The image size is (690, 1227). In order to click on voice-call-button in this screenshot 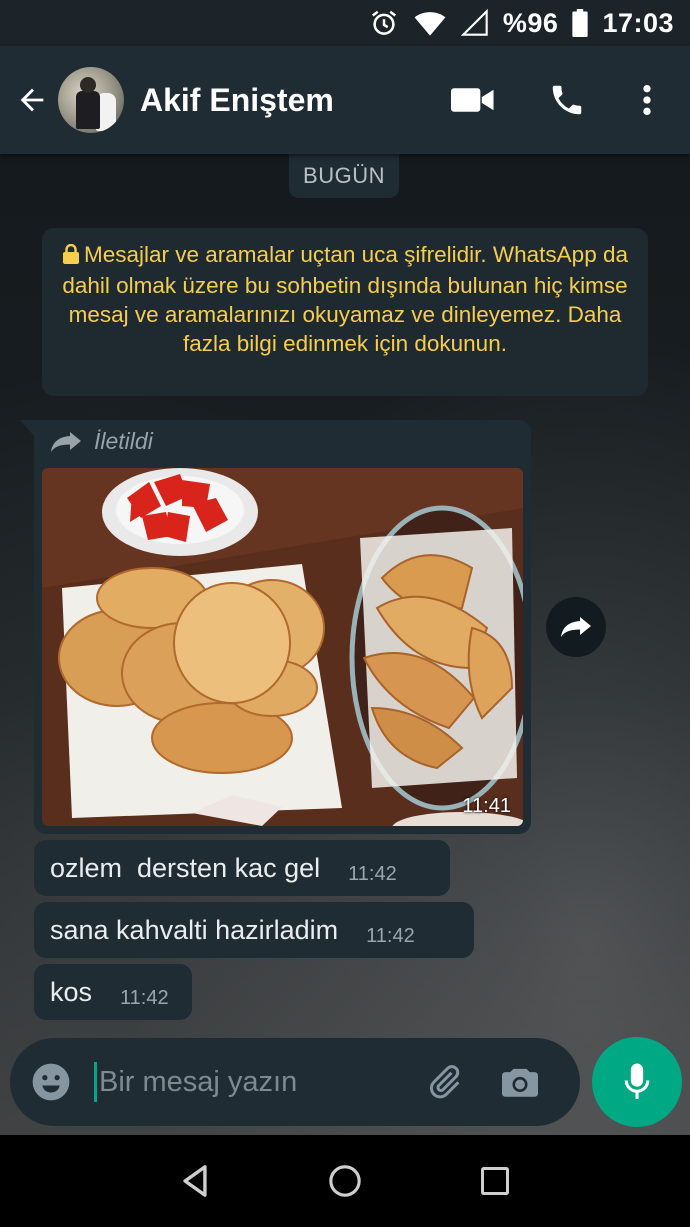, I will do `click(567, 100)`.